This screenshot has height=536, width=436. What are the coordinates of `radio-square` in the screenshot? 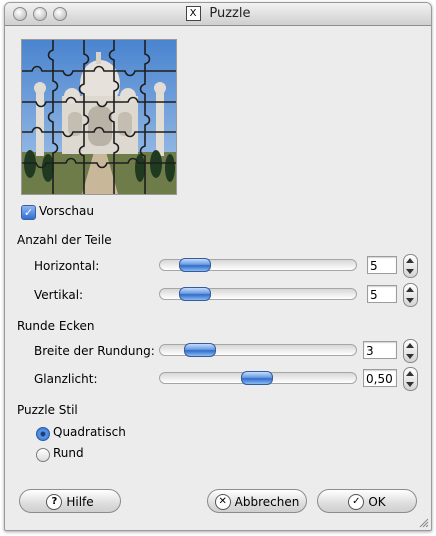 It's located at (43, 434).